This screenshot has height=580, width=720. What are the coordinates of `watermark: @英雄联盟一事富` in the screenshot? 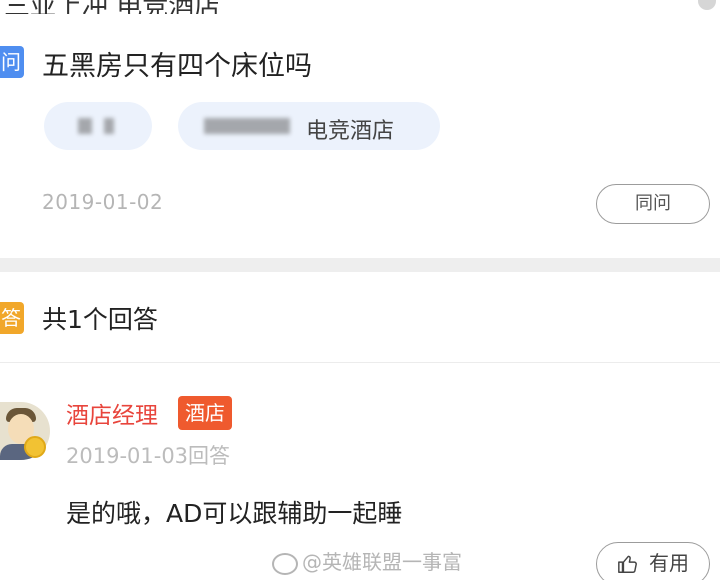 It's located at (367, 560).